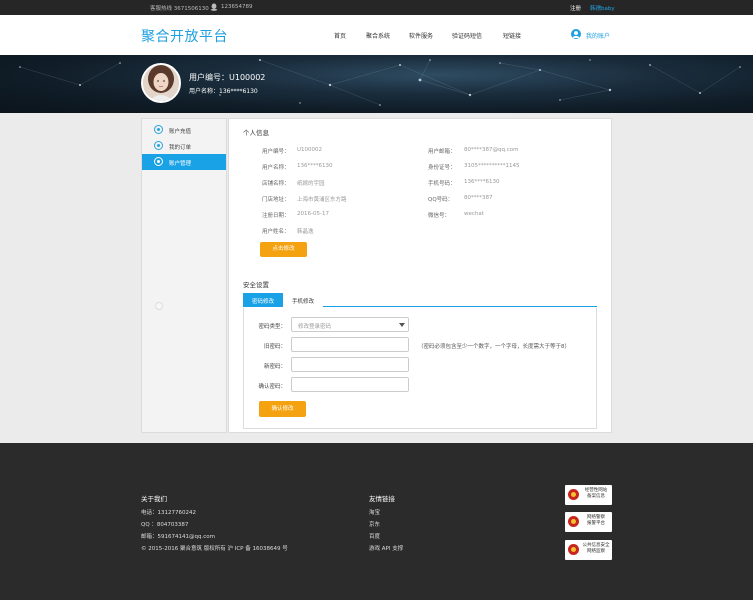 Image resolution: width=753 pixels, height=600 pixels. What do you see at coordinates (382, 499) in the screenshot?
I see `friend-links-title: 友情链接` at bounding box center [382, 499].